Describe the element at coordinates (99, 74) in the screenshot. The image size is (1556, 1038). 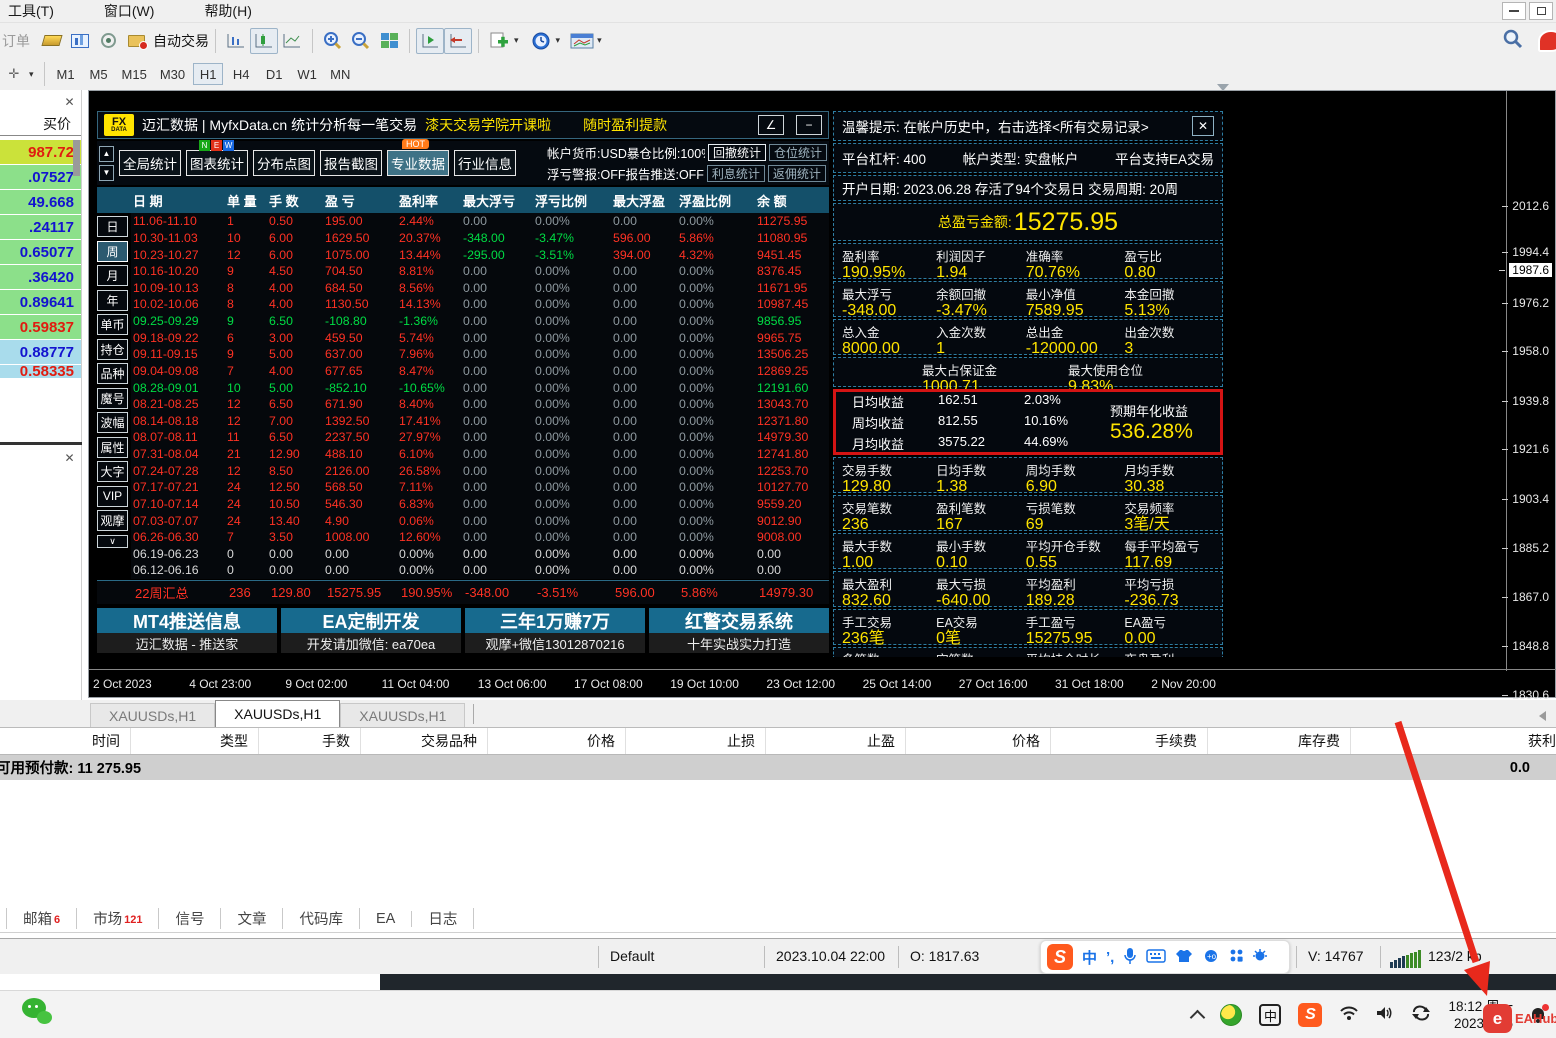
I see `timeframe-m5: M5` at that location.